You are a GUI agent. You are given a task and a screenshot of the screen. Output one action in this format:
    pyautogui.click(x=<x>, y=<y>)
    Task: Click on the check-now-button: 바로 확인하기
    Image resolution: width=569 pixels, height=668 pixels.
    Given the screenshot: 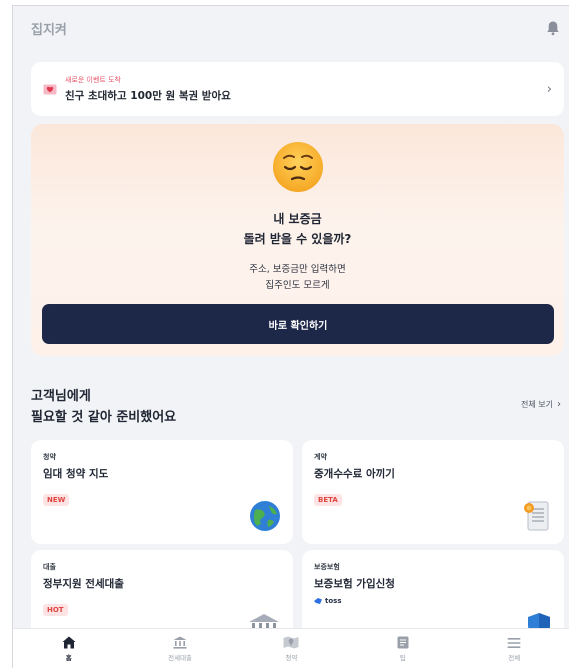 What is the action you would take?
    pyautogui.click(x=298, y=324)
    